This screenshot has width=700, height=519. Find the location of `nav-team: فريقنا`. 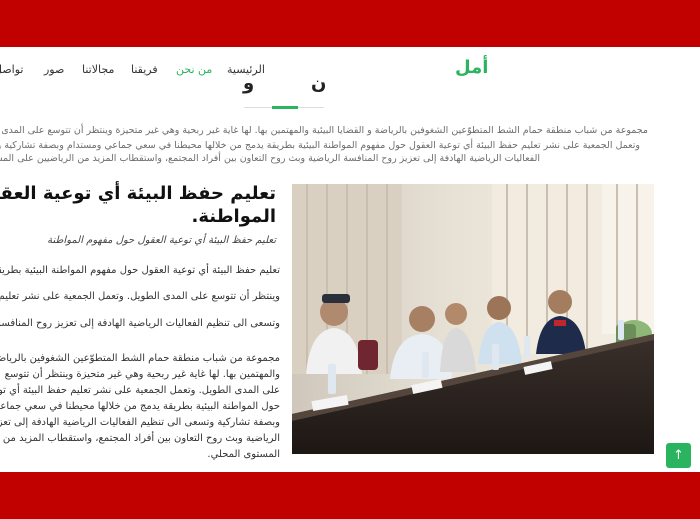

nav-team: فريقنا is located at coordinates (144, 69).